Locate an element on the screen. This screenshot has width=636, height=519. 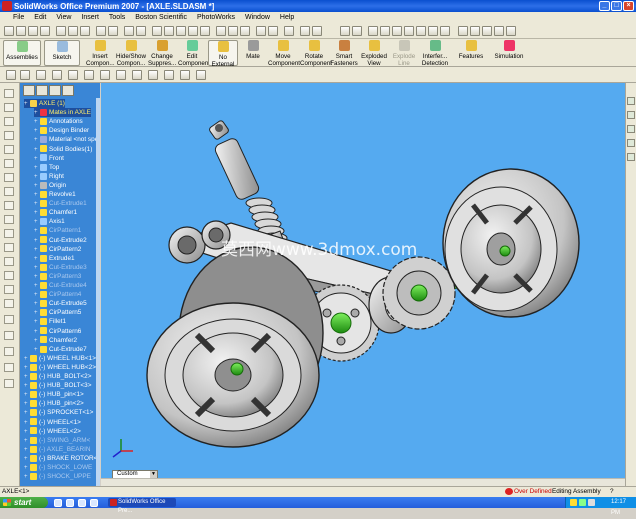
sketch-tool-8-icon is located at coordinates (9, 191).